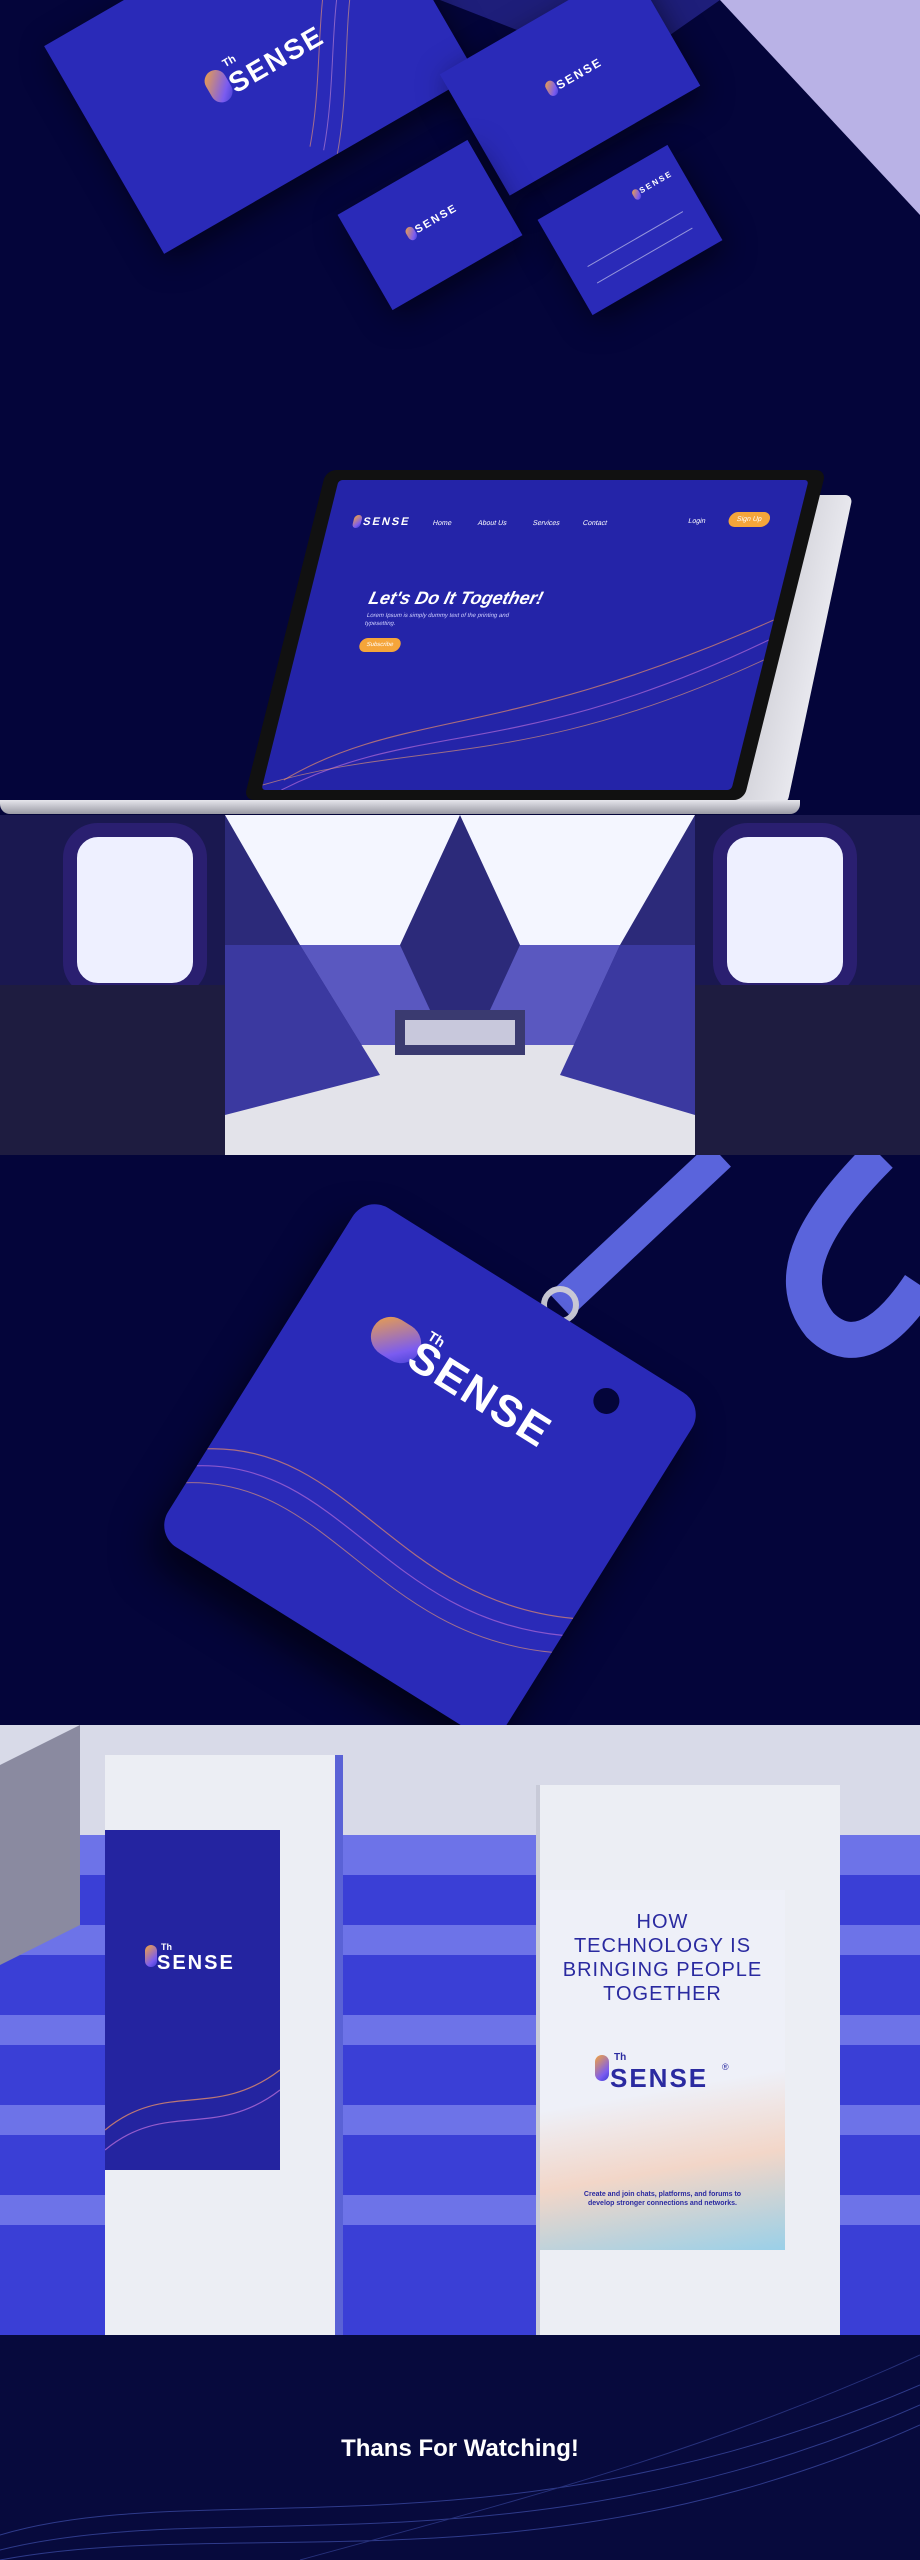  I want to click on poster-left: Th SENSE, so click(192, 2000).